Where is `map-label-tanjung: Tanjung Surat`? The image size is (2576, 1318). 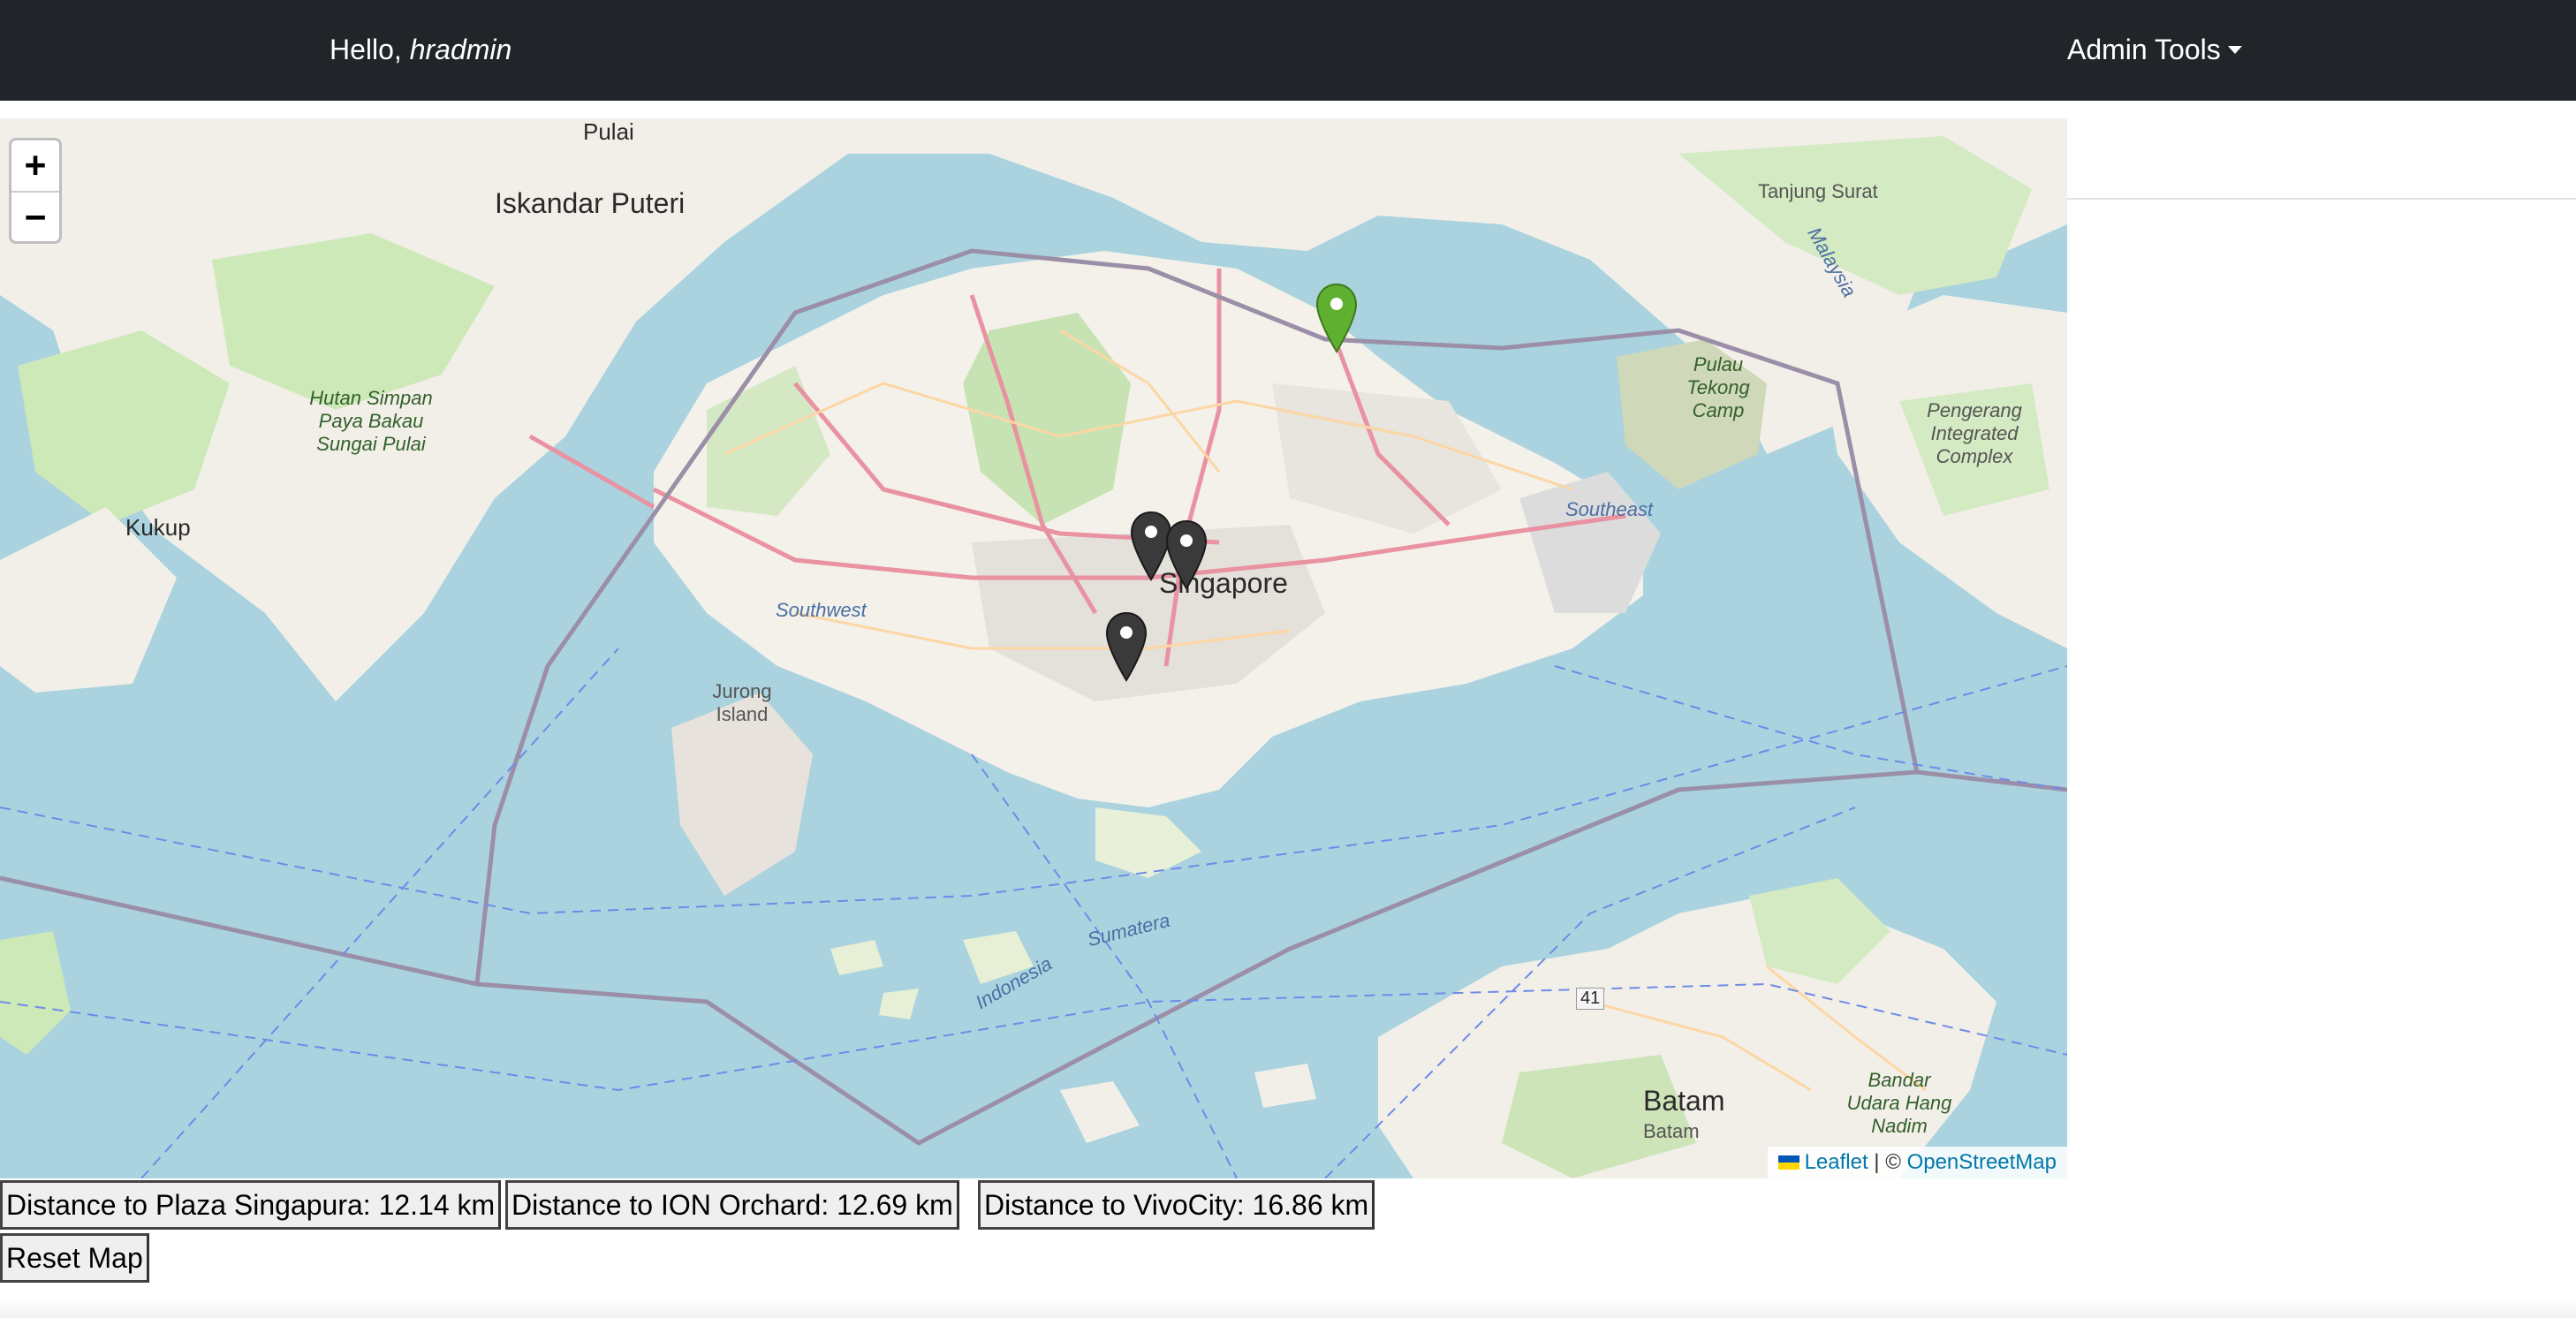
map-label-tanjung: Tanjung Surat is located at coordinates (1818, 191).